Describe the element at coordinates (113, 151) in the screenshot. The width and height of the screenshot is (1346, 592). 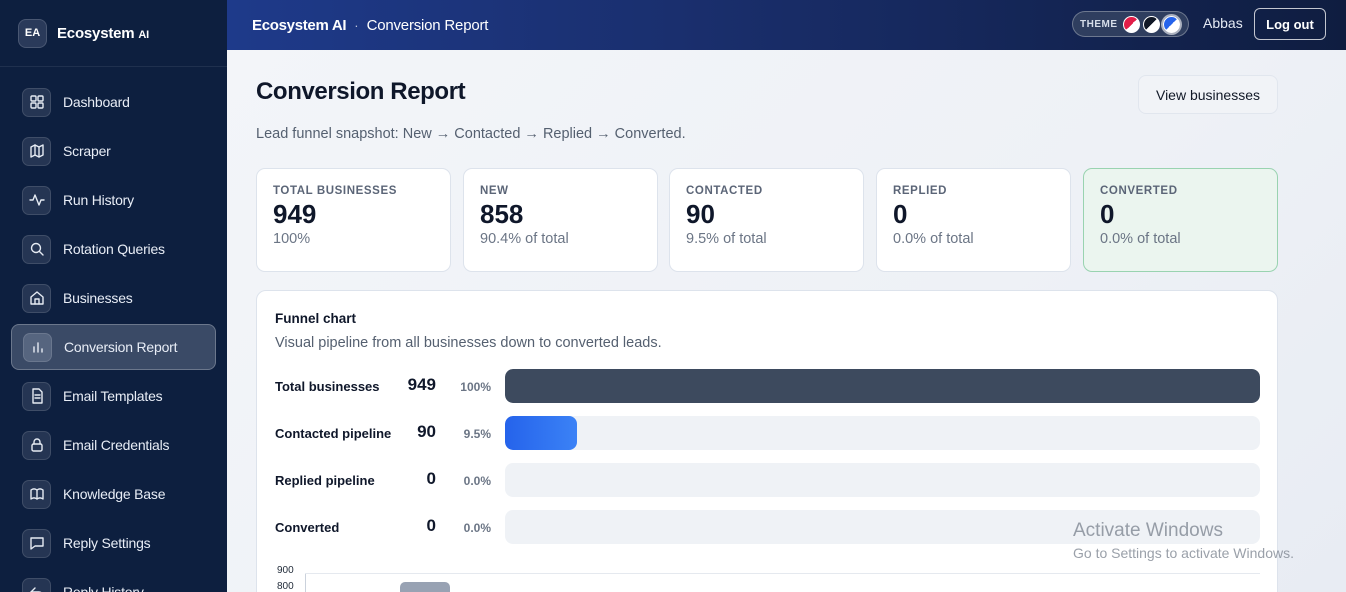
I see `sidebar-item-scraper: Scraper` at that location.